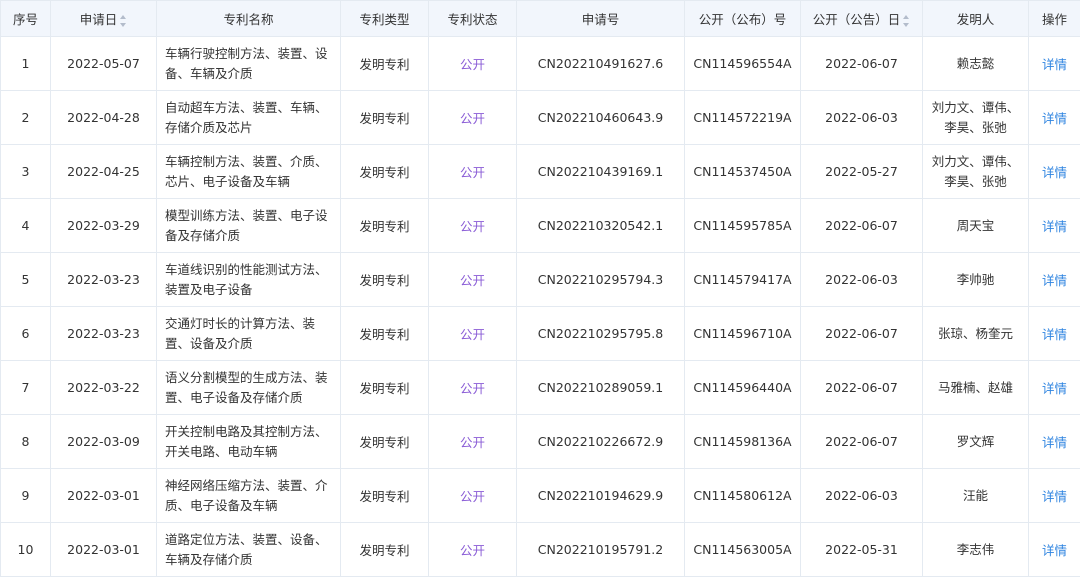 This screenshot has height=578, width=1080. What do you see at coordinates (25, 549) in the screenshot?
I see `cell-index: 10` at bounding box center [25, 549].